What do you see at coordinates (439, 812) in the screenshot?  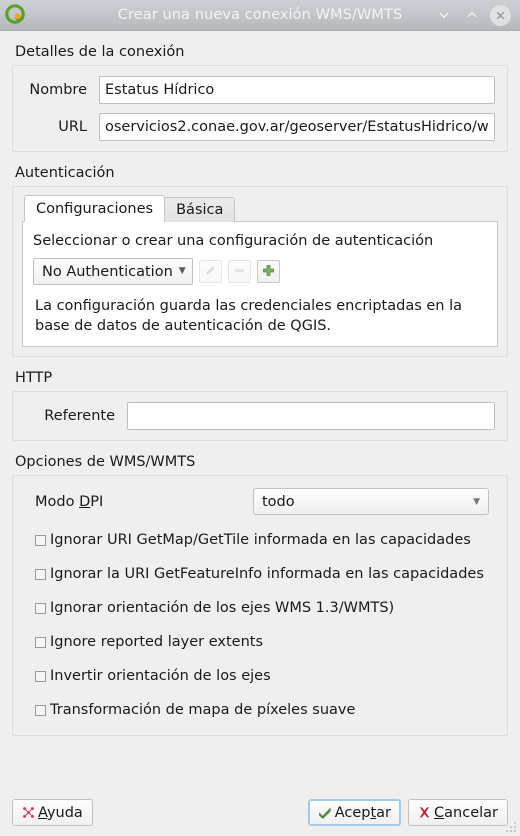 I see `cancel-mnemonic: C` at bounding box center [439, 812].